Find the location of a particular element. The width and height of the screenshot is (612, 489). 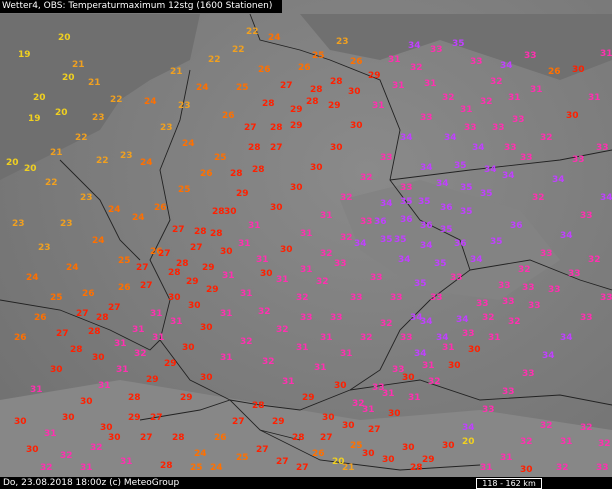

timestamp-credit: Do, 23.08.2018 18:00z (c) MeteoGroup is located at coordinates (91, 483).